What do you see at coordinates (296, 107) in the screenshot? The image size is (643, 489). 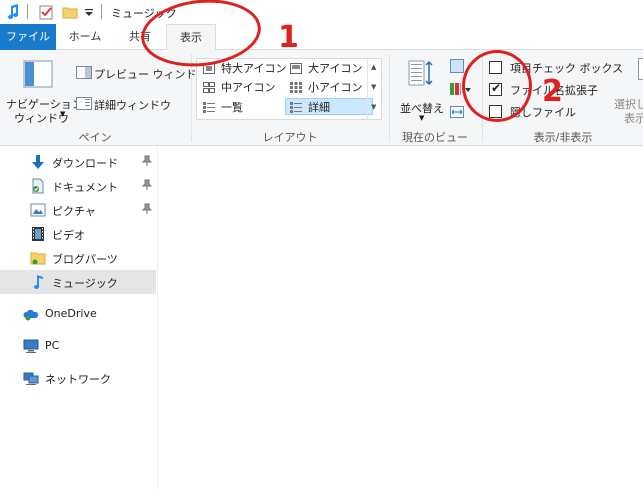 I see `details-view-icon` at bounding box center [296, 107].